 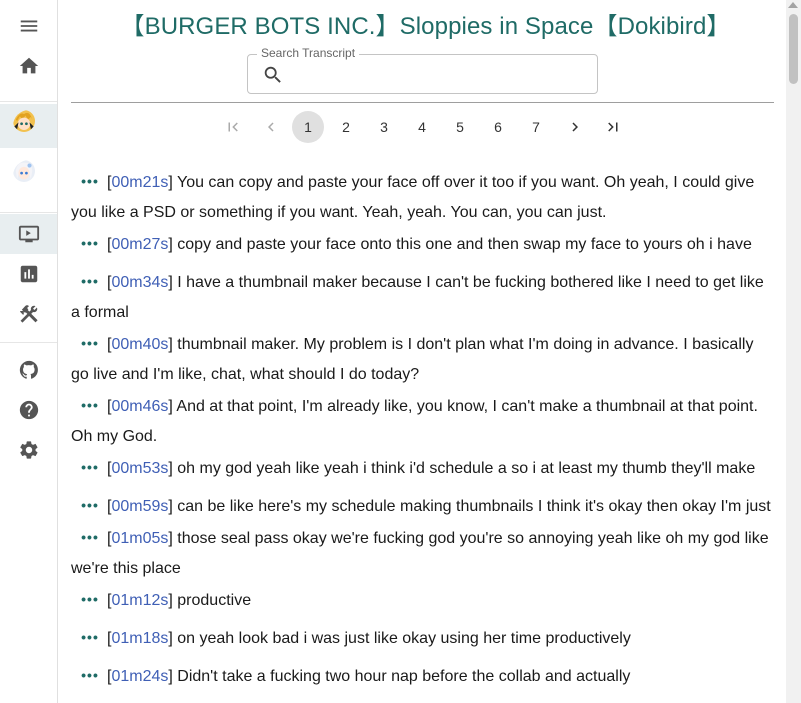 I want to click on timestamp-link: 01m05s, so click(x=139, y=538).